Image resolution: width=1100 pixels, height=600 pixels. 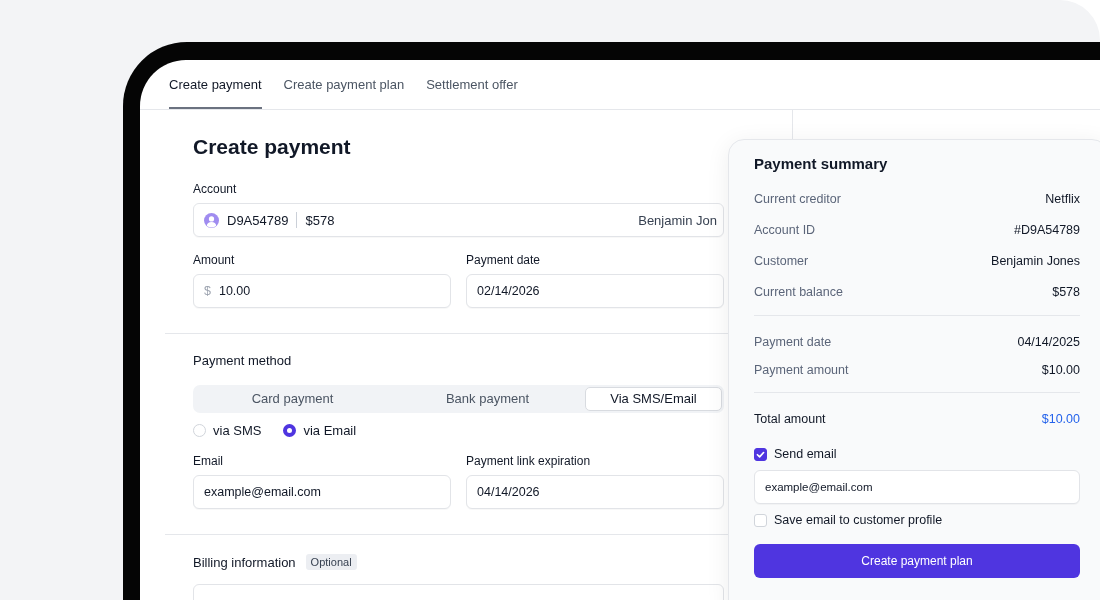 I want to click on amount-value: 10.00, so click(x=234, y=291).